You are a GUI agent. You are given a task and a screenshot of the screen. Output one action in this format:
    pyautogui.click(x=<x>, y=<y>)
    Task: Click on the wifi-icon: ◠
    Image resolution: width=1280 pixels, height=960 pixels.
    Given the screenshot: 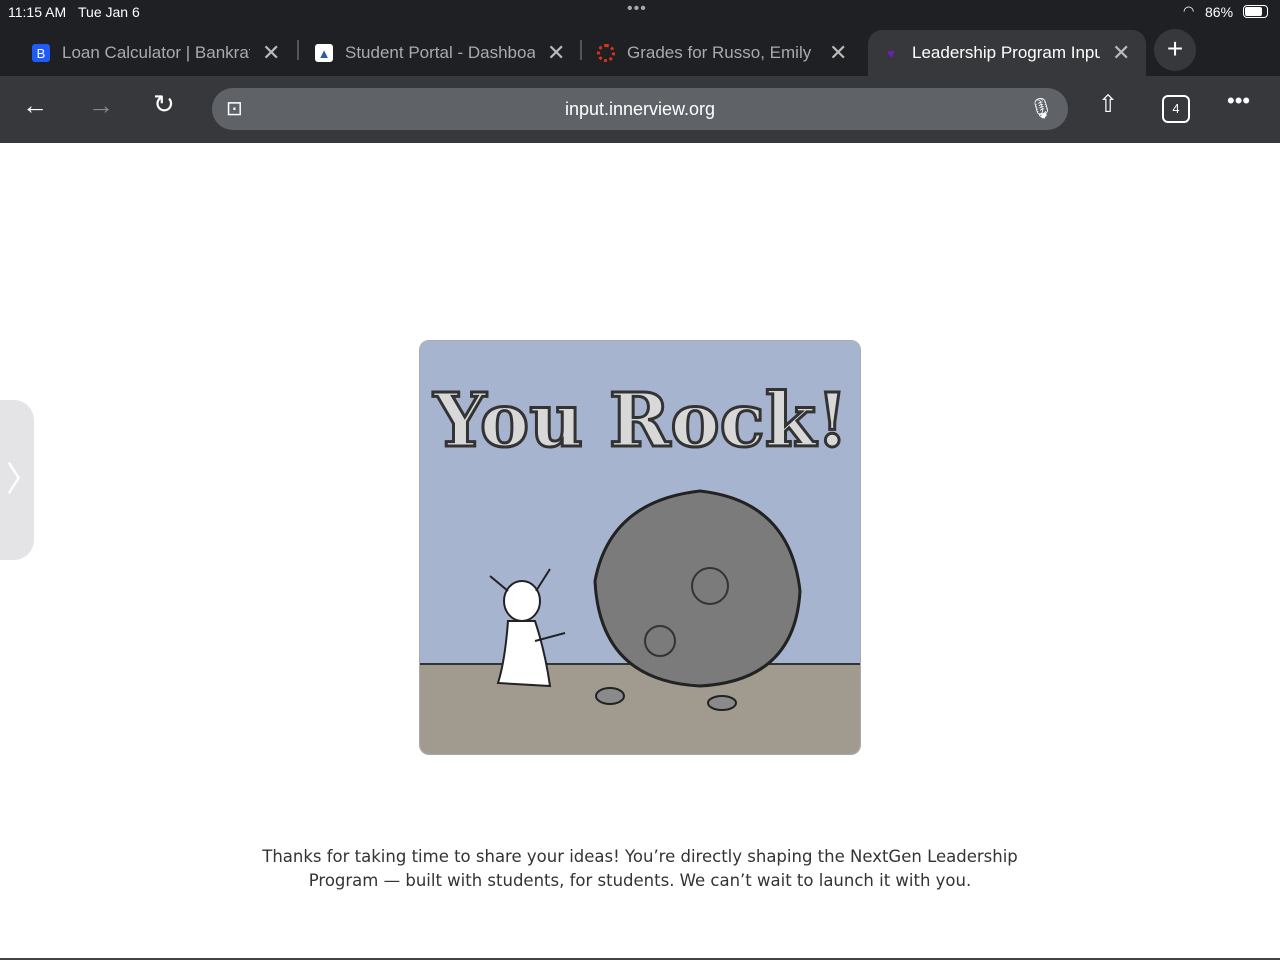 What is the action you would take?
    pyautogui.click(x=1189, y=10)
    